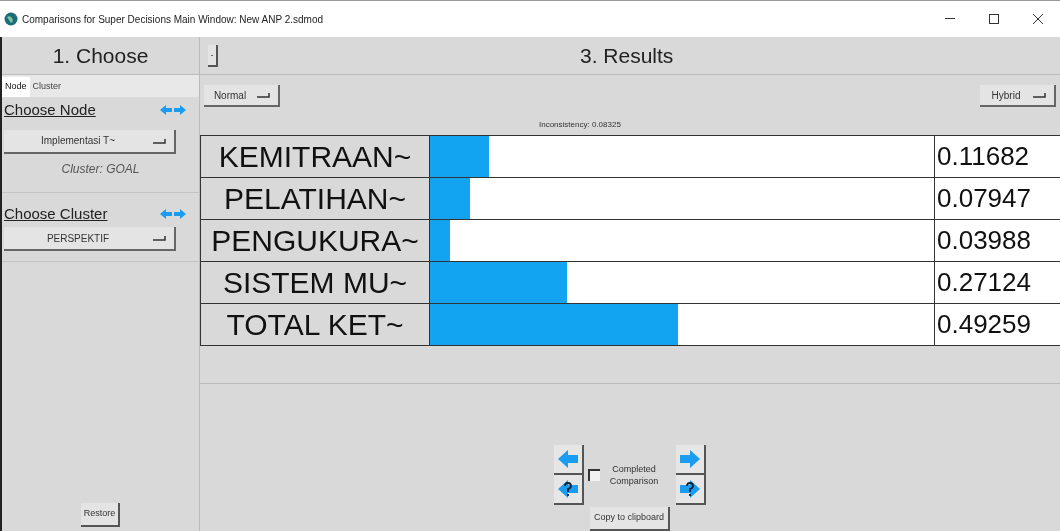 Image resolution: width=1060 pixels, height=531 pixels. What do you see at coordinates (100, 169) in the screenshot?
I see `cluster-info: Cluster: GOAL` at bounding box center [100, 169].